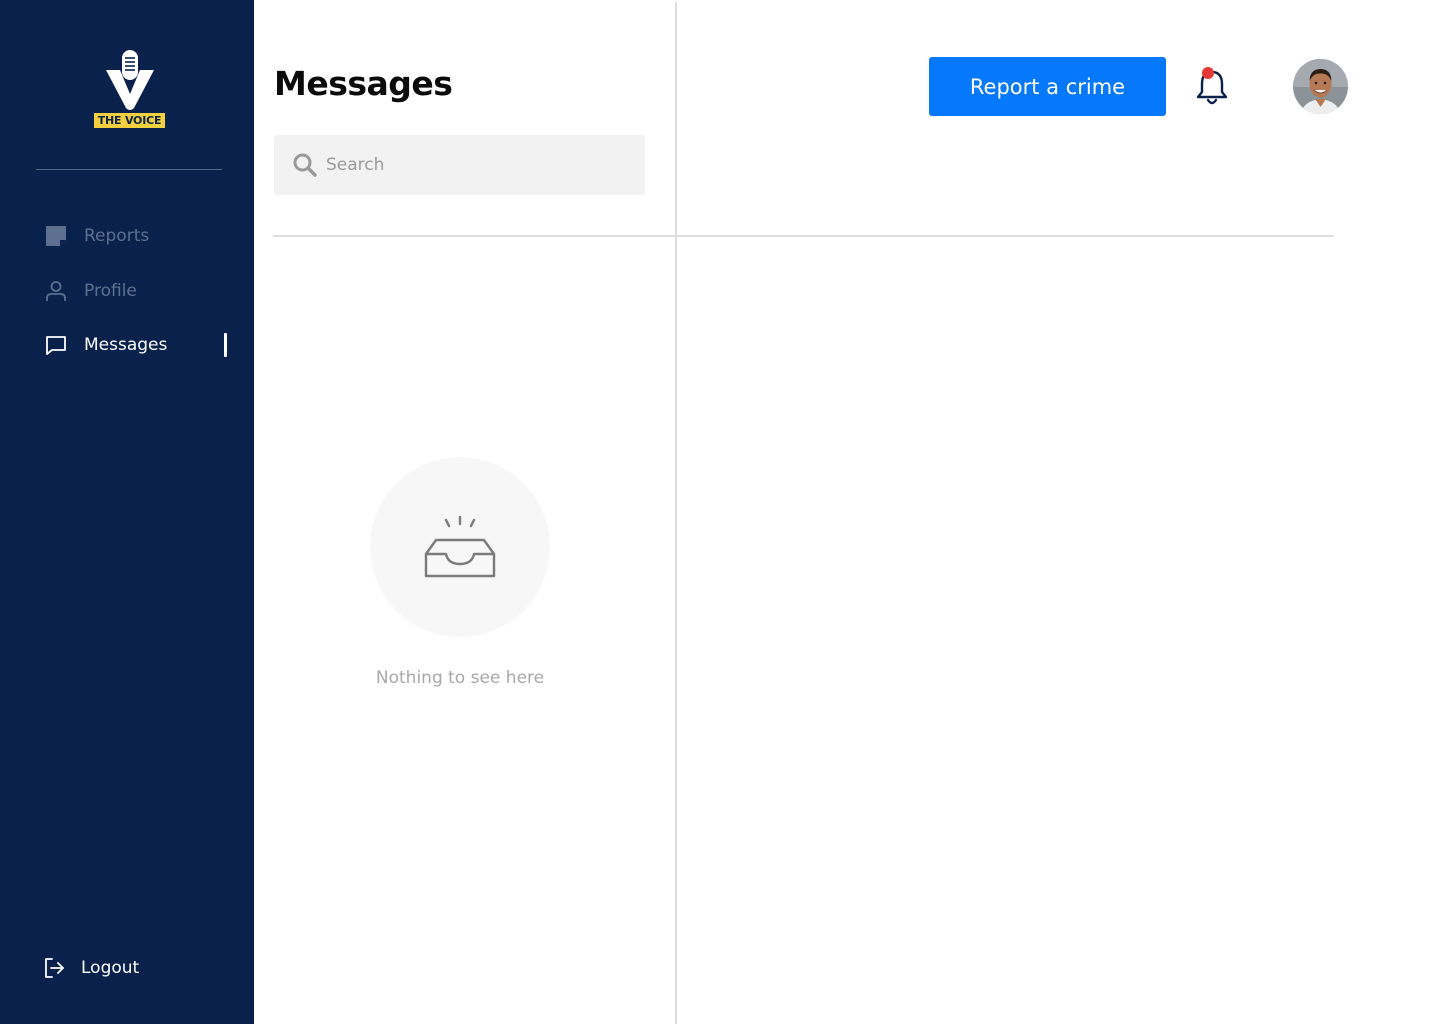 The height and width of the screenshot is (1024, 1440). Describe the element at coordinates (129, 120) in the screenshot. I see `brand-name: THE VOICE` at that location.